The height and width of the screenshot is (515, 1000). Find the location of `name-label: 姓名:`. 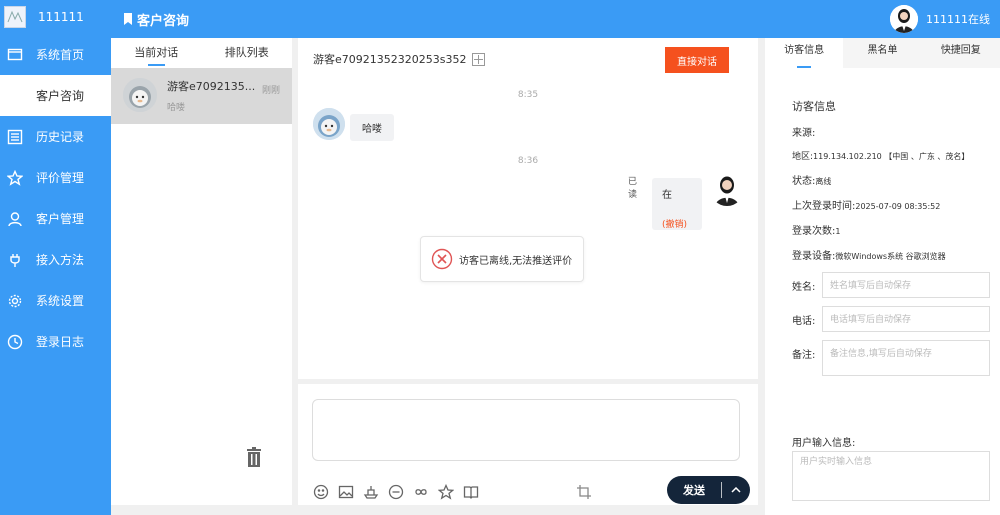

name-label: 姓名: is located at coordinates (804, 287).